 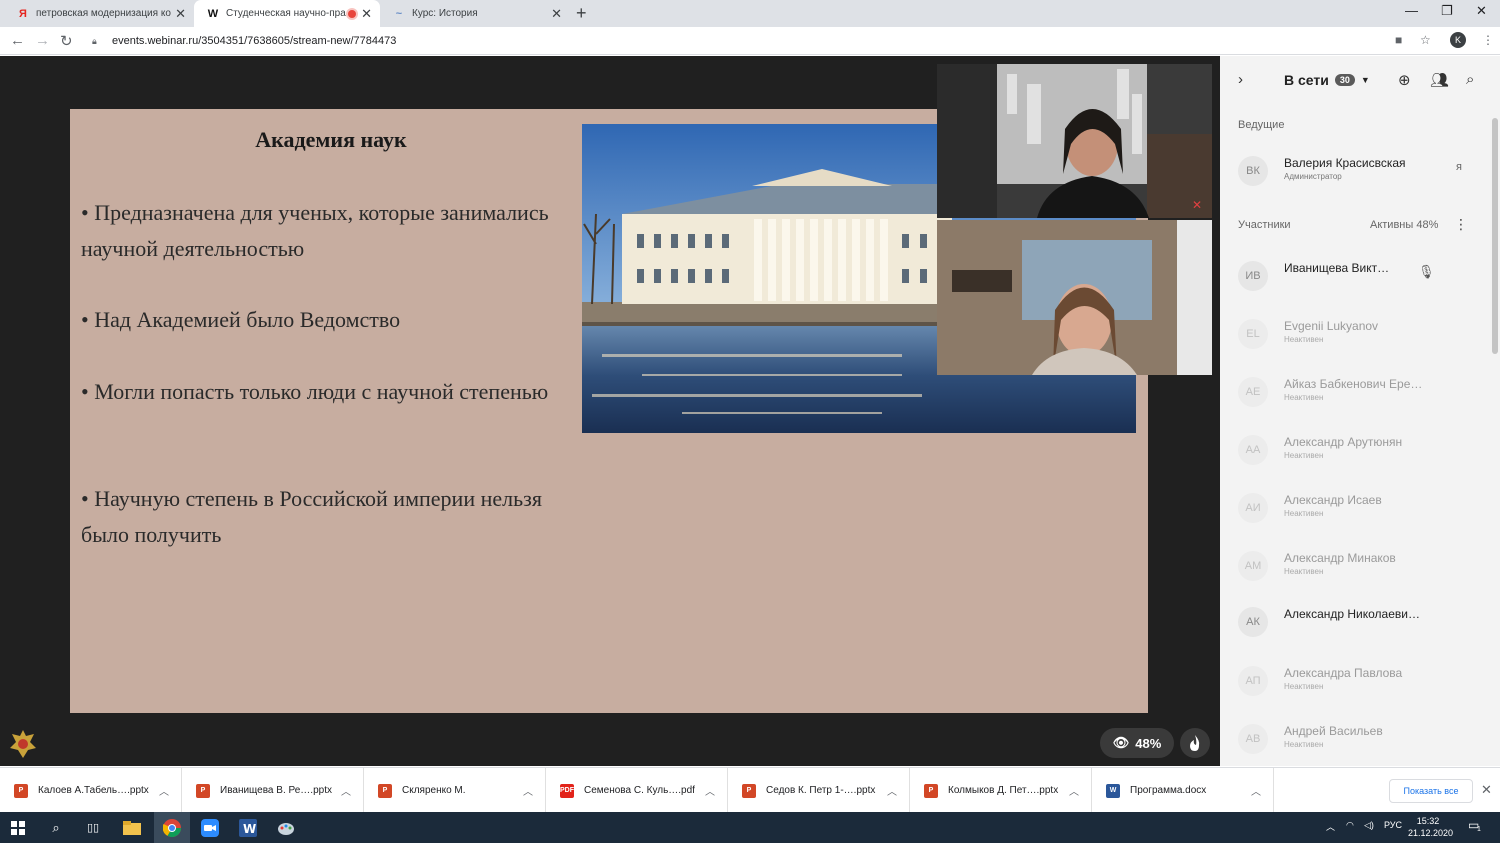 I want to click on download-item: P Иванищева В. Ре….pptx ︿, so click(x=273, y=790).